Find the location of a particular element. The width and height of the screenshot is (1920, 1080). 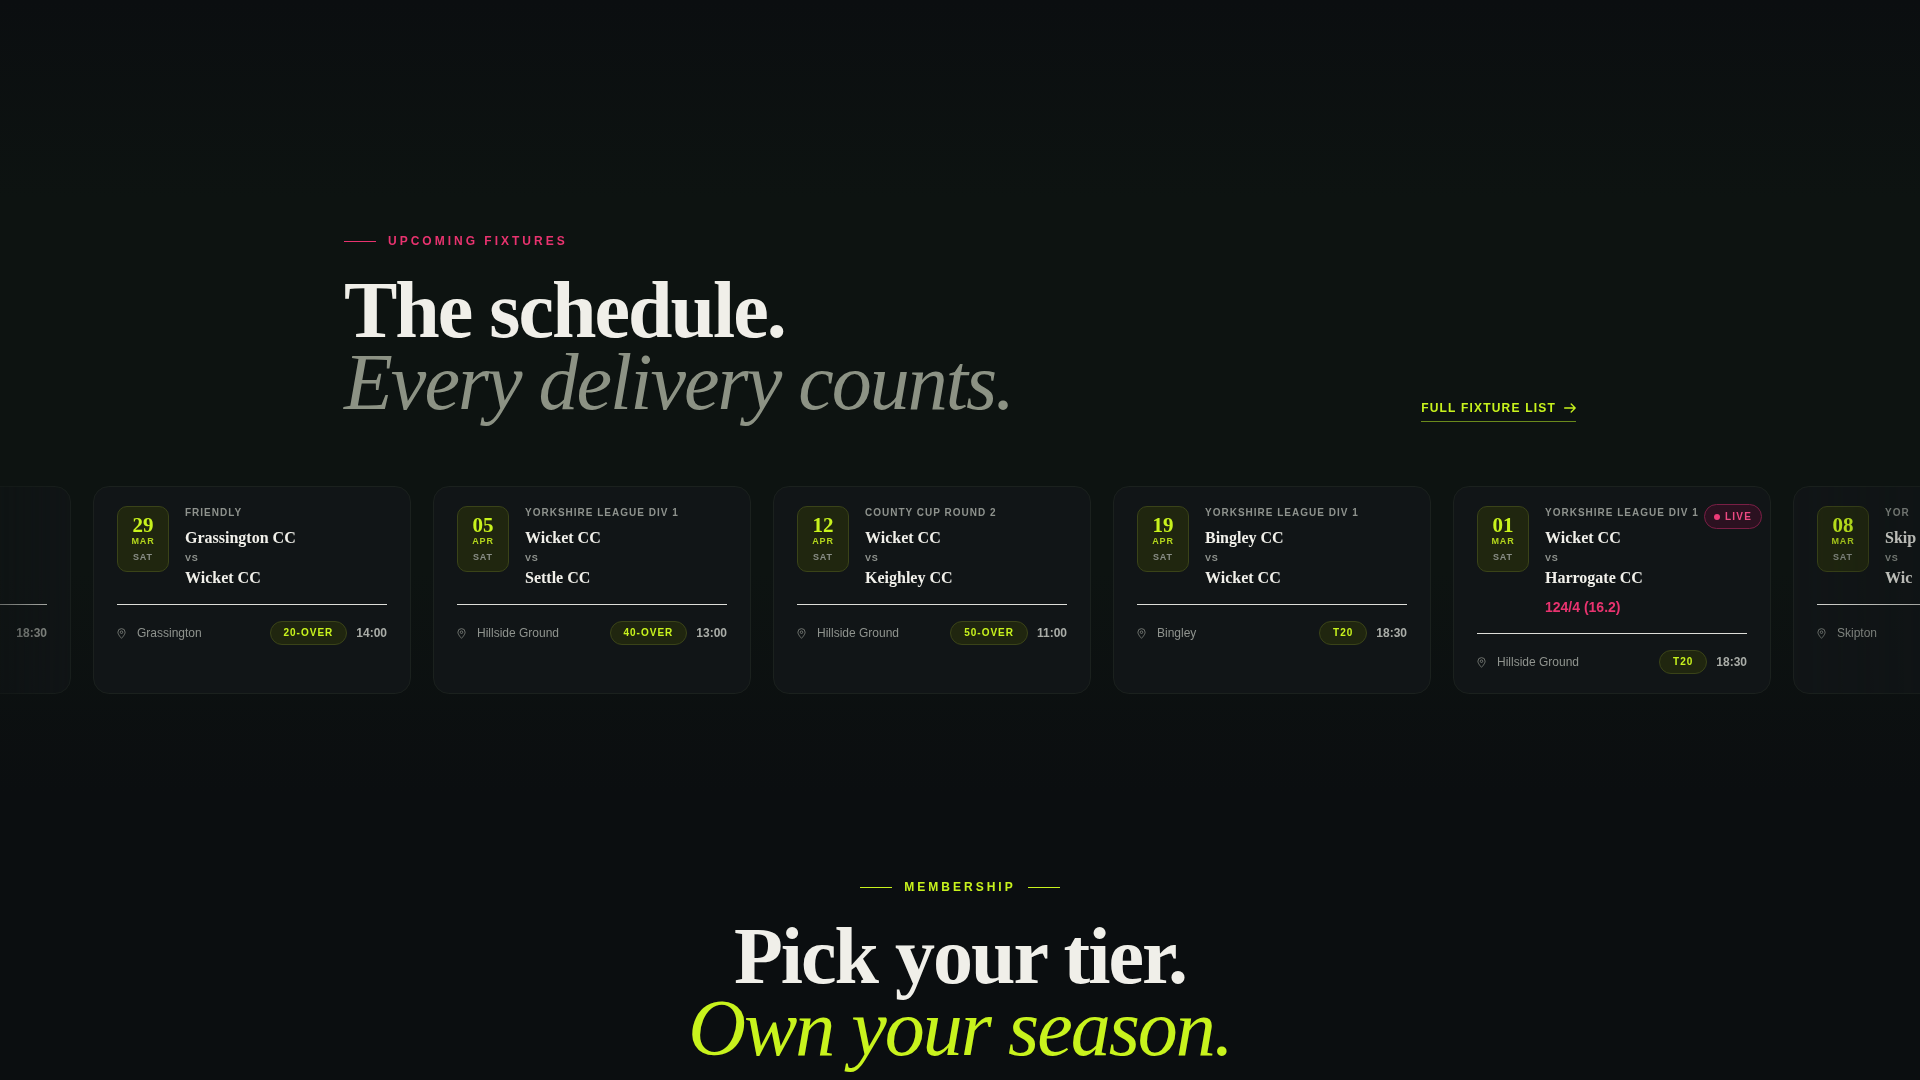

live-label: LIVE is located at coordinates (1738, 516).